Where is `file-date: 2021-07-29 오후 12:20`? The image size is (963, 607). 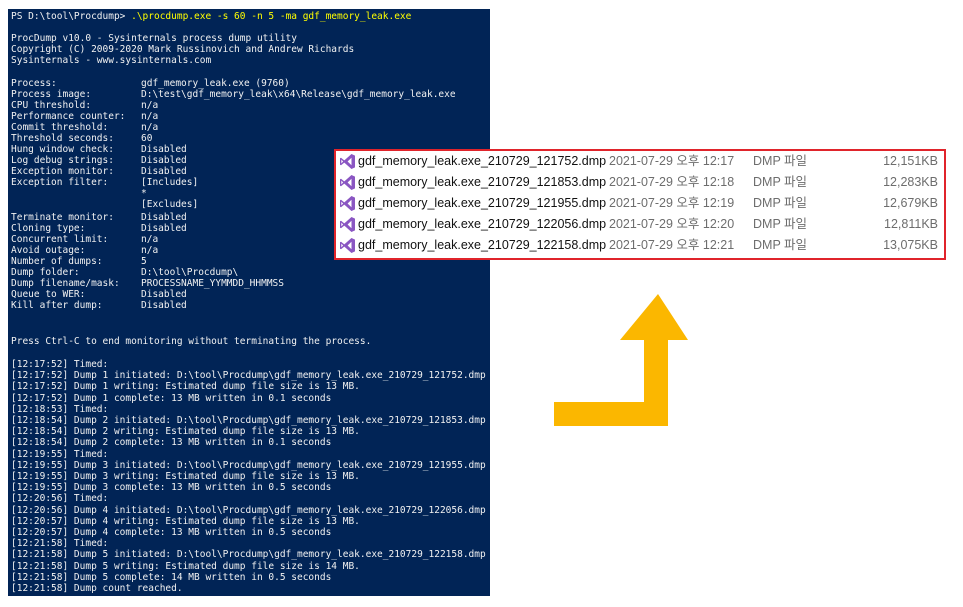 file-date: 2021-07-29 오후 12:20 is located at coordinates (672, 224).